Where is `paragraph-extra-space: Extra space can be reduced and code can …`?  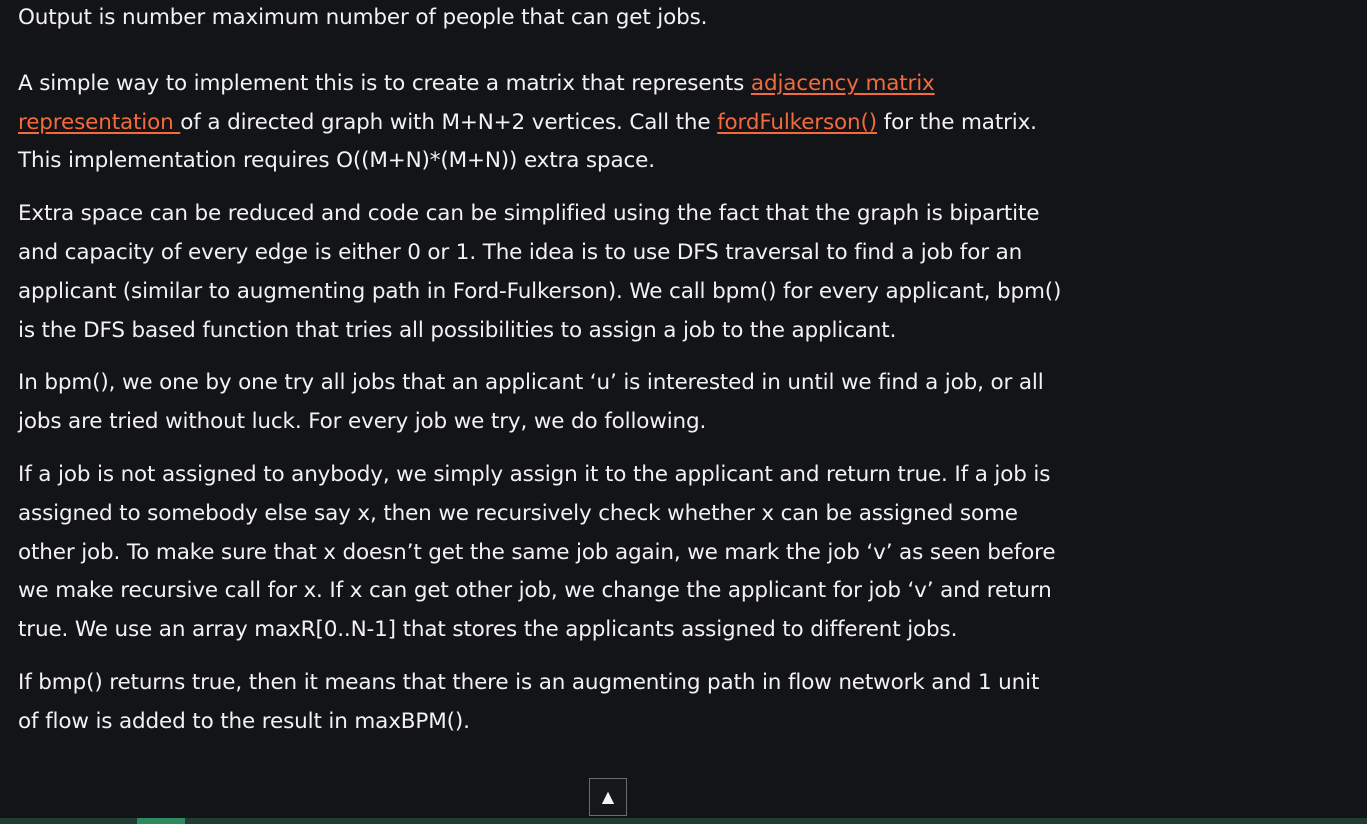 paragraph-extra-space: Extra space can be reduced and code can … is located at coordinates (540, 272).